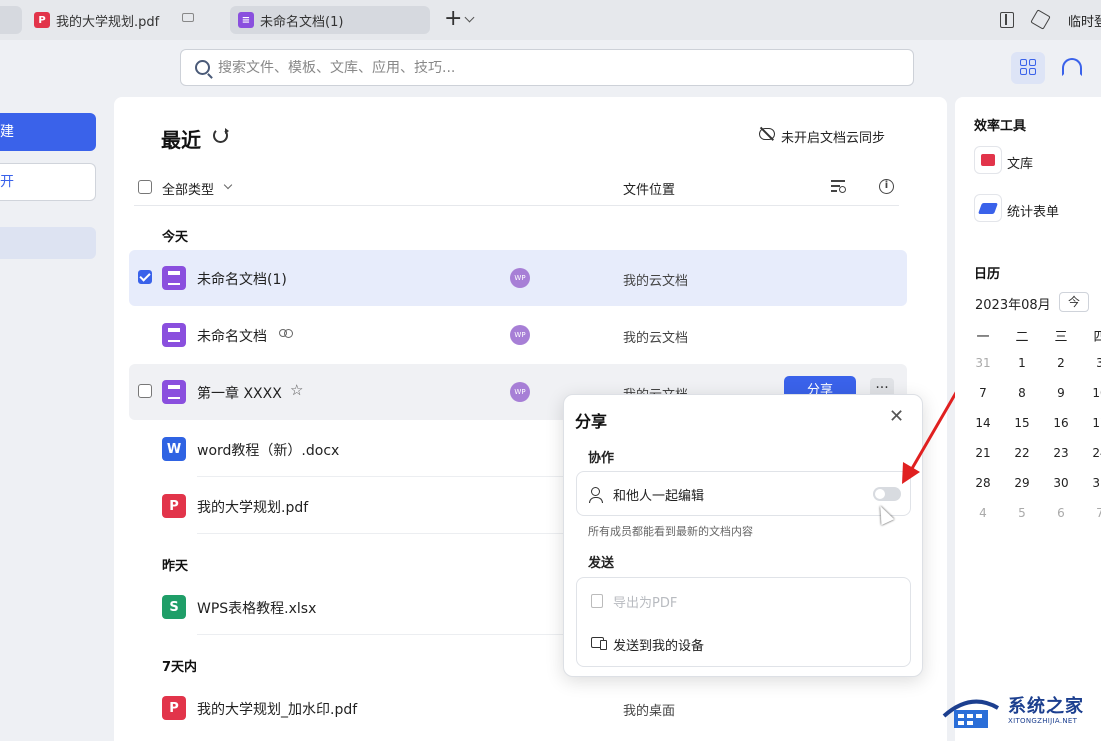  What do you see at coordinates (983, 337) in the screenshot?
I see `weekday-label: 一` at bounding box center [983, 337].